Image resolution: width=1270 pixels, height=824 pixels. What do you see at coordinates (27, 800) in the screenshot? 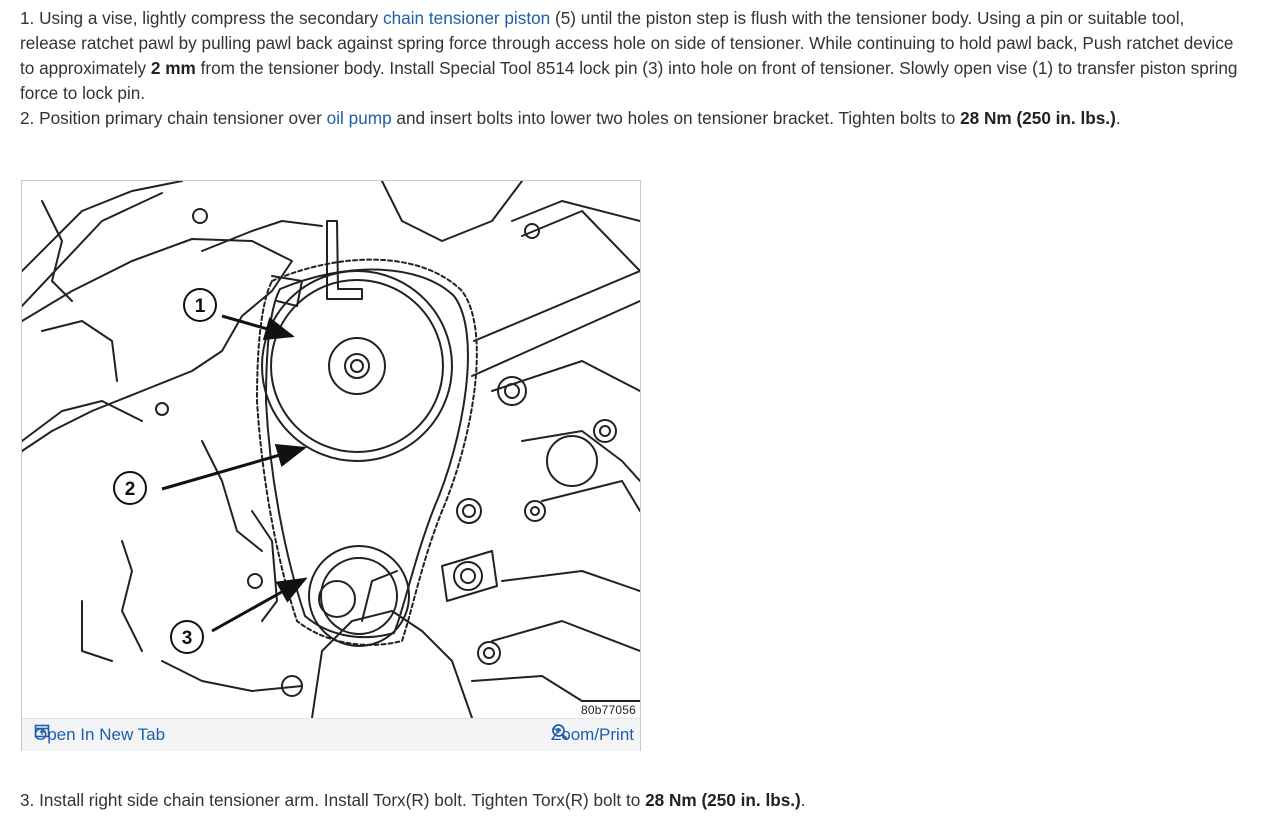
I see `step-number: 3.` at bounding box center [27, 800].